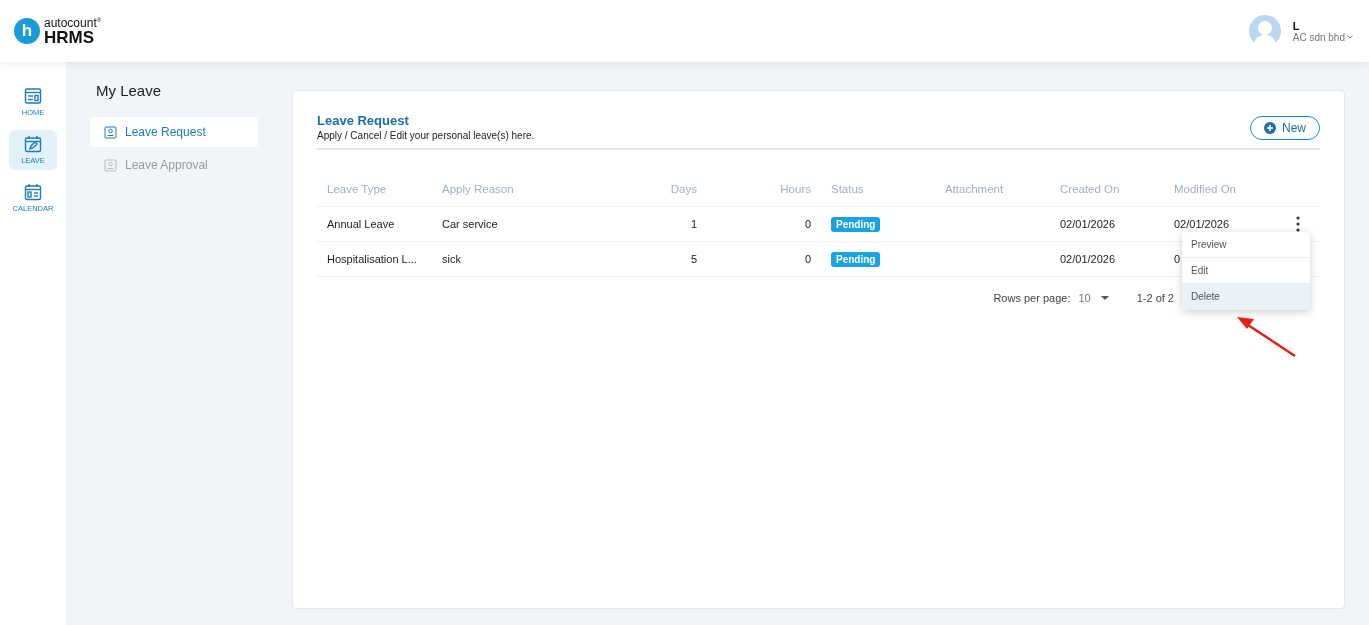 The image size is (1369, 625). Describe the element at coordinates (683, 189) in the screenshot. I see `column-header: Days` at that location.